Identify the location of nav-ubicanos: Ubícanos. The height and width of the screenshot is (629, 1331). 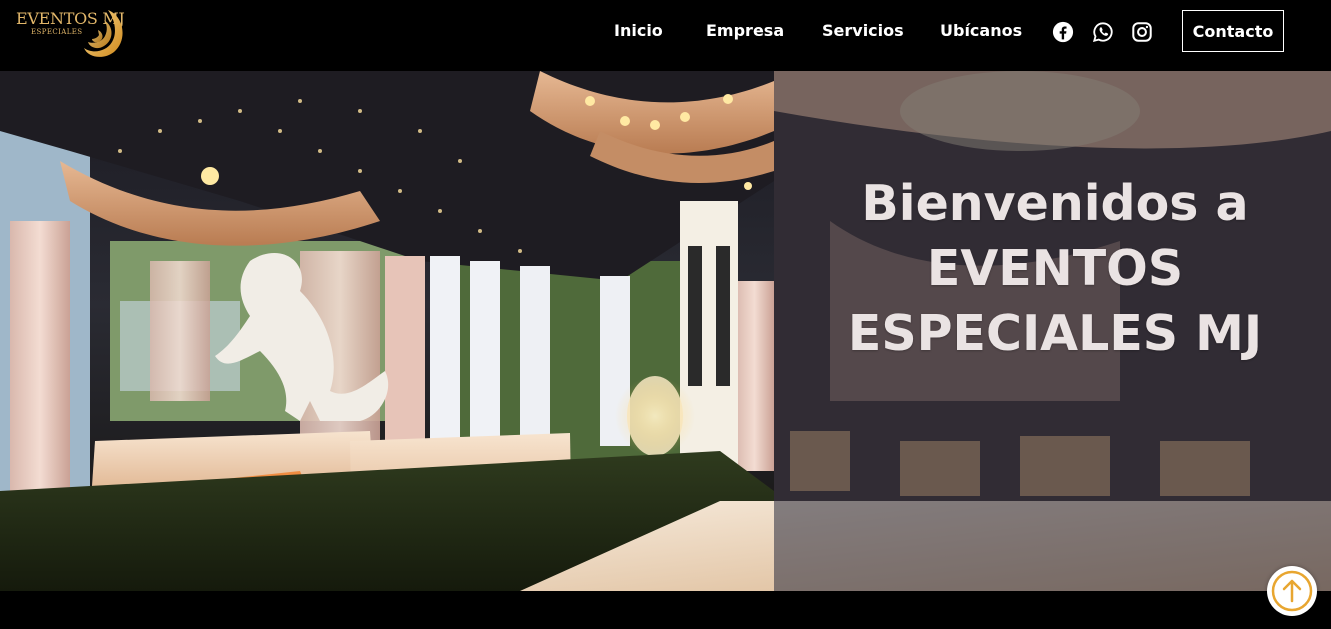
(981, 31).